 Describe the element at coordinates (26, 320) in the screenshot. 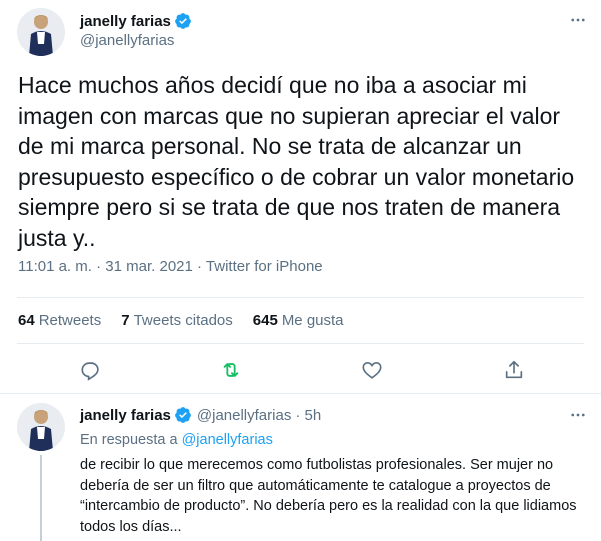

I see `retweets-count: 64` at that location.